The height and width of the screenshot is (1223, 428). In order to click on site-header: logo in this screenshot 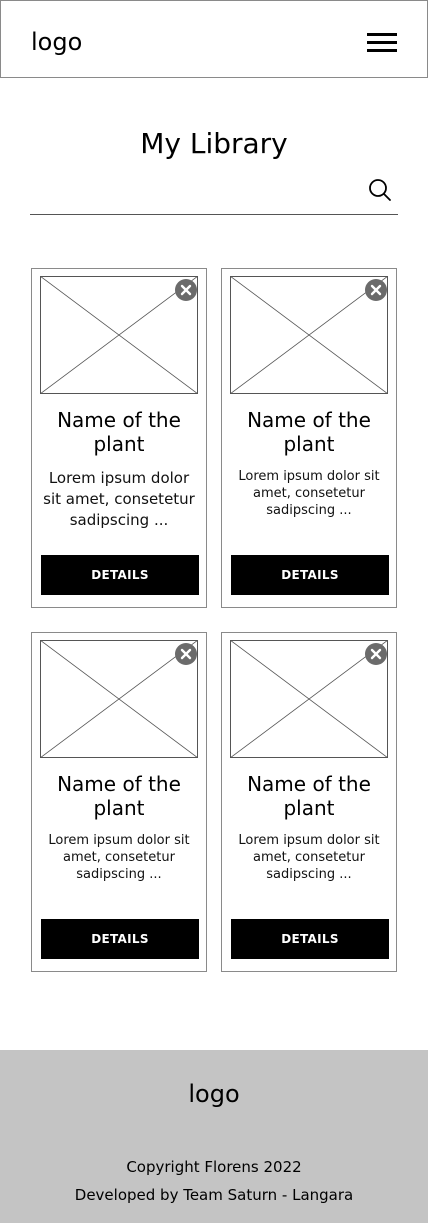, I will do `click(214, 39)`.